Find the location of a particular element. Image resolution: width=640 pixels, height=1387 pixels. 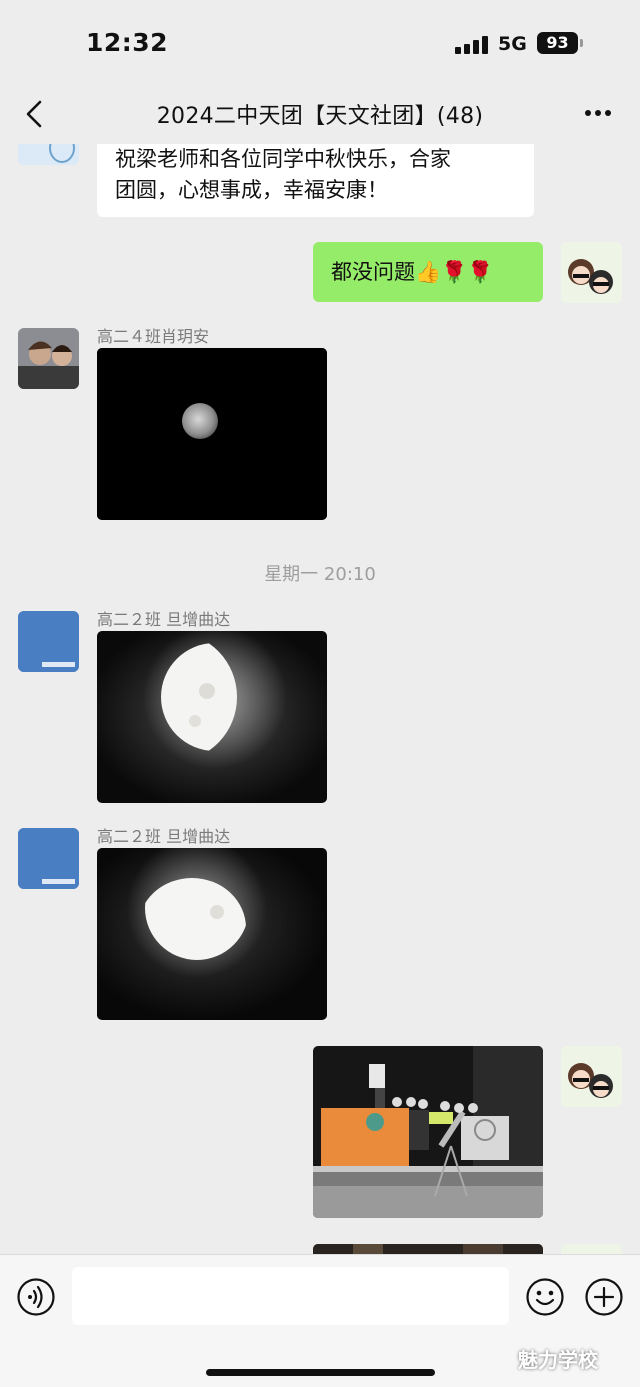

message-bubble: 都没问题👍🌹🌹 is located at coordinates (428, 272).